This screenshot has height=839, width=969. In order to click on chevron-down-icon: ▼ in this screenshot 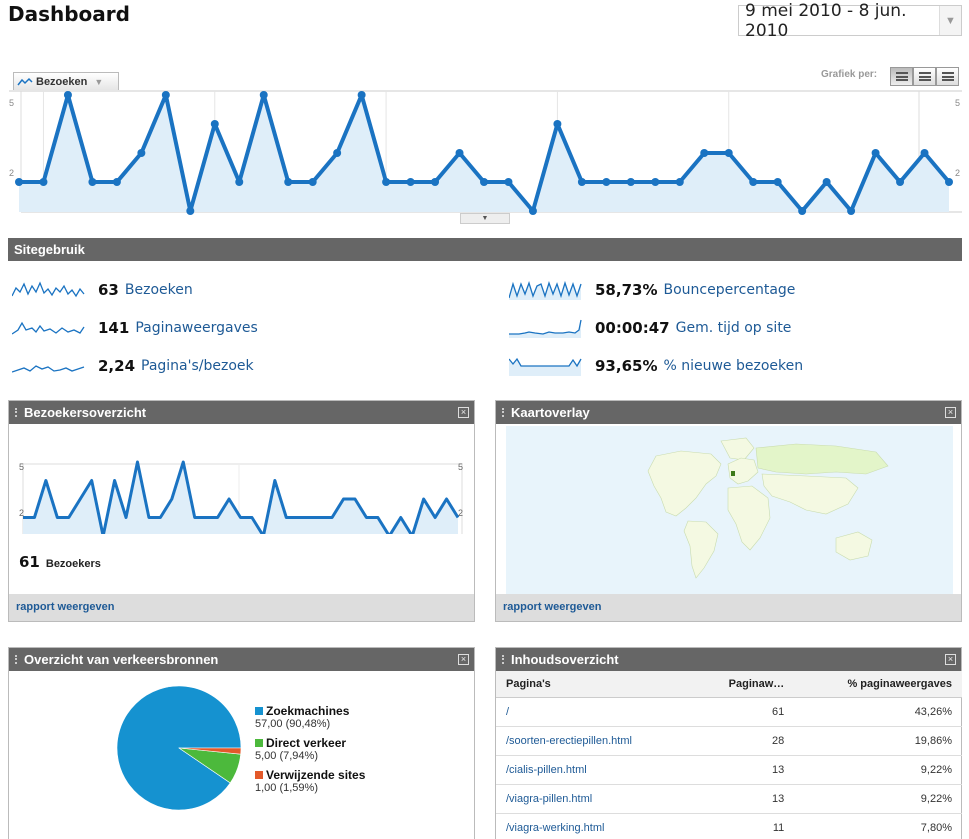, I will do `click(950, 20)`.